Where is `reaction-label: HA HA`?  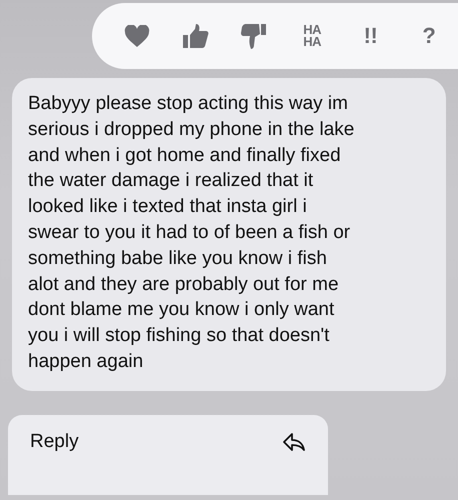
reaction-label: HA HA is located at coordinates (312, 36).